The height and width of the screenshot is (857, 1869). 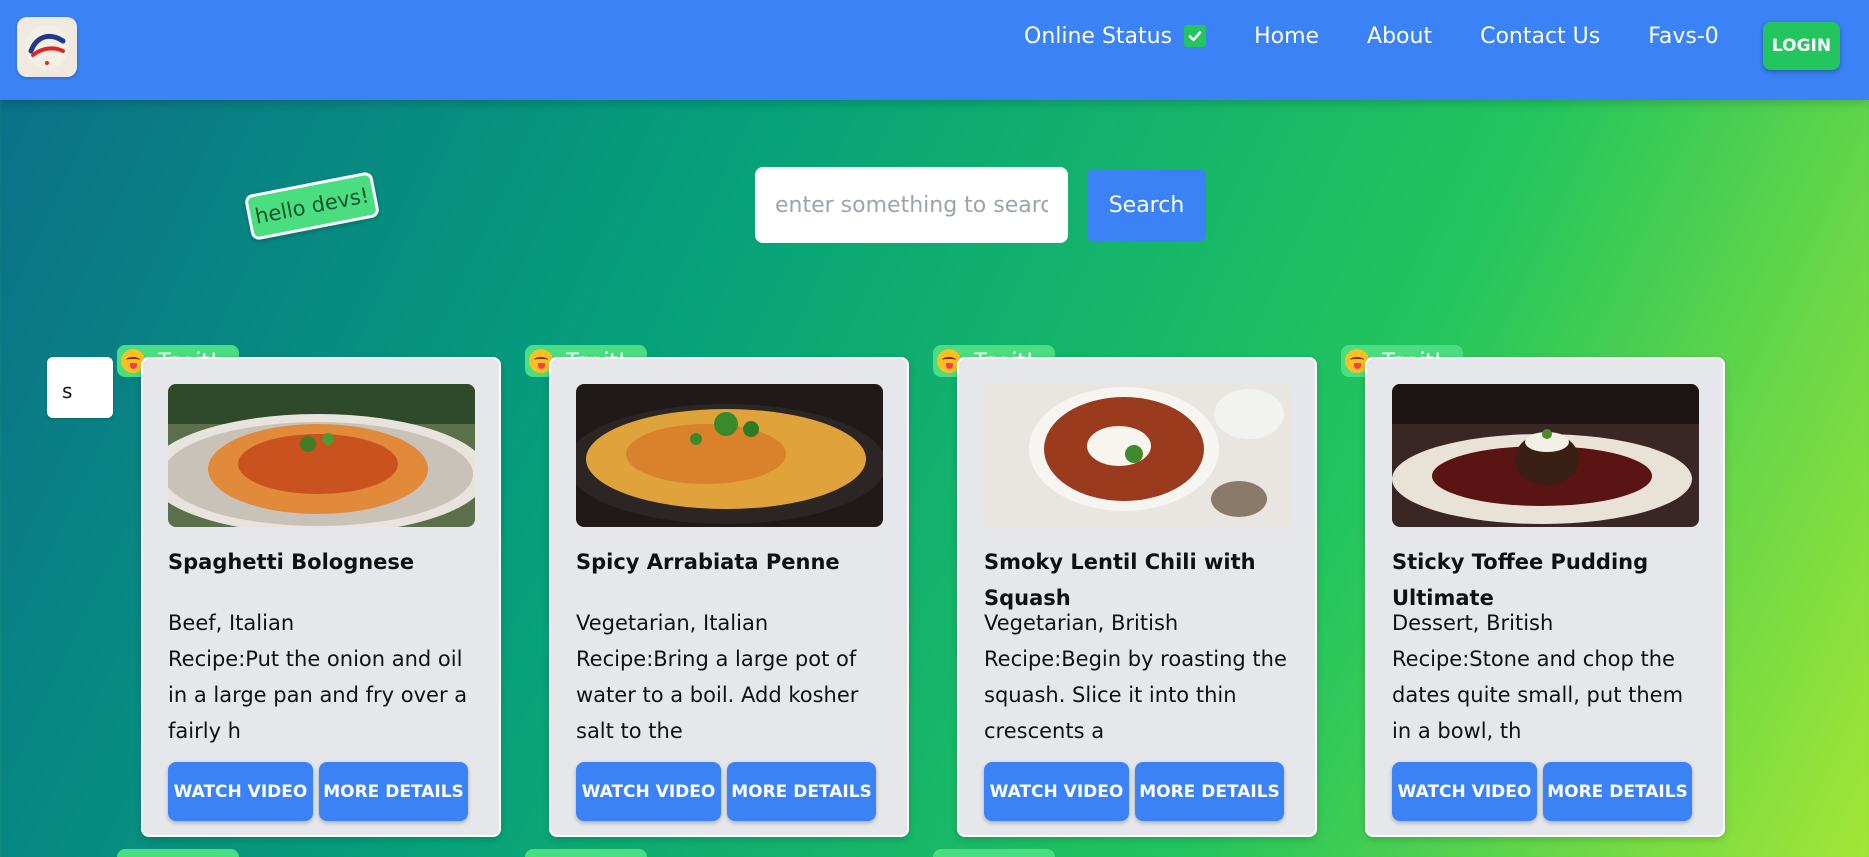 I want to click on nav-about-link: About, so click(x=1399, y=36).